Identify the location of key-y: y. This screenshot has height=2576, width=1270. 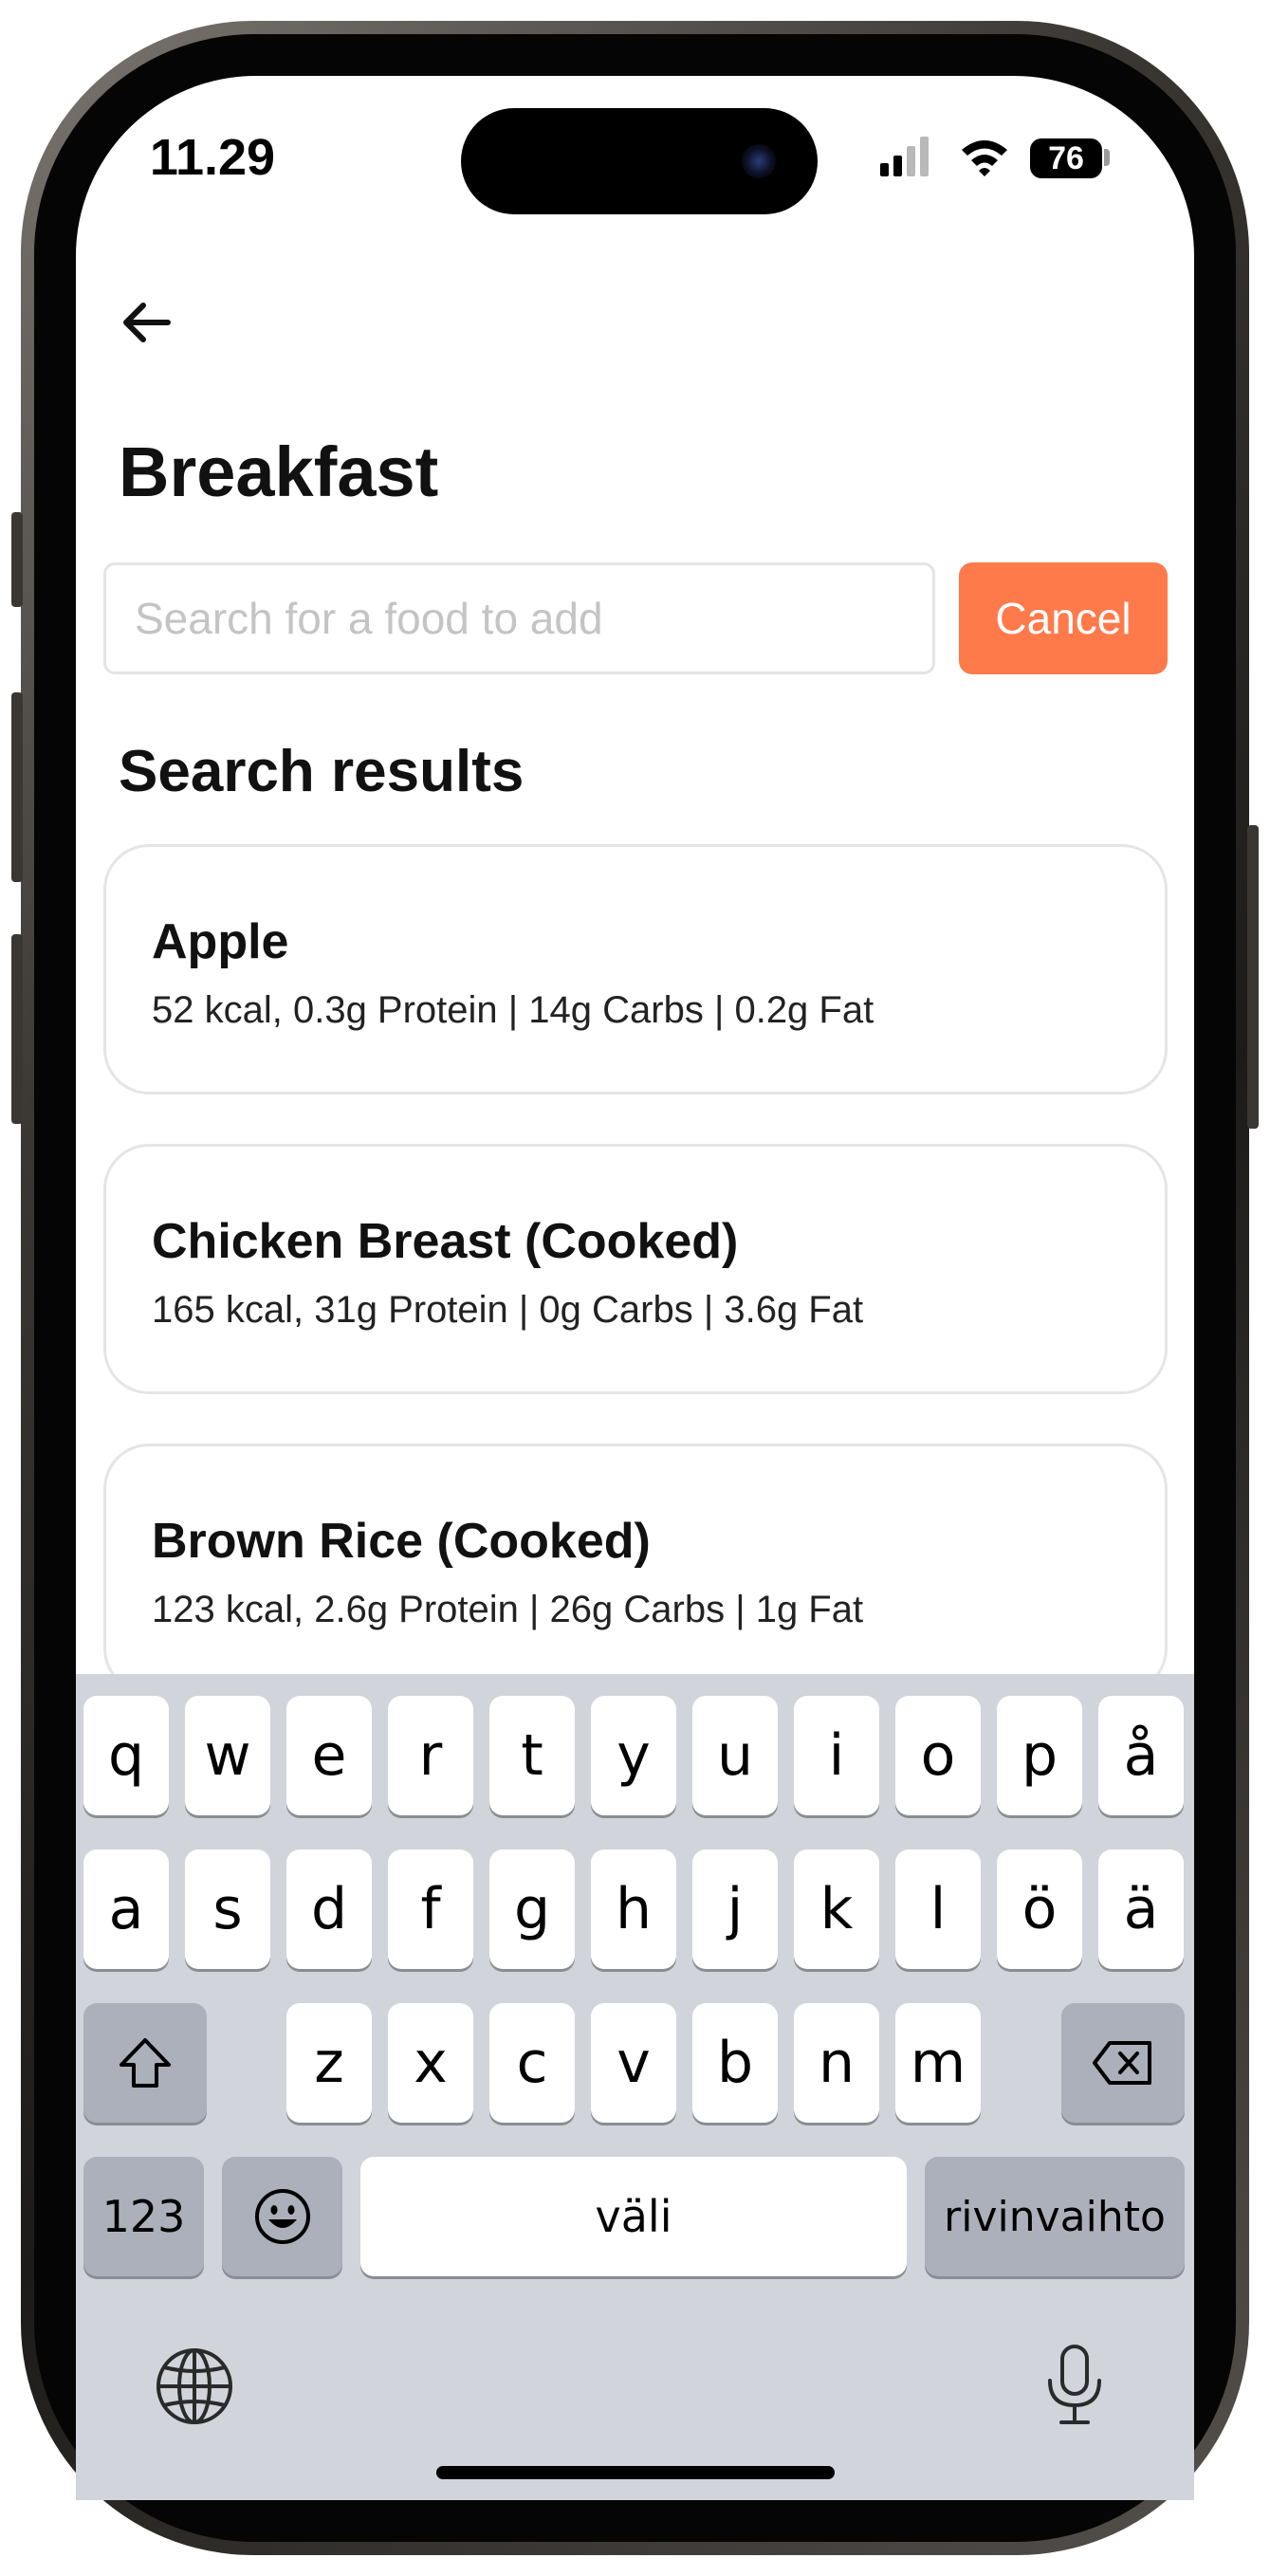
(633, 1755).